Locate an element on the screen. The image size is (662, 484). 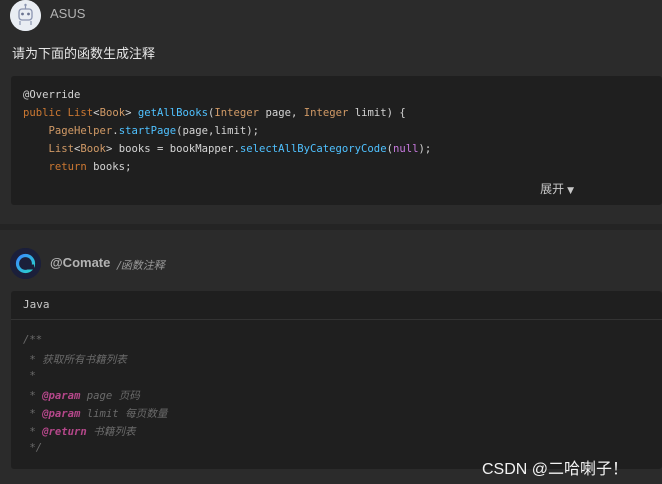
message-divider is located at coordinates (331, 227).